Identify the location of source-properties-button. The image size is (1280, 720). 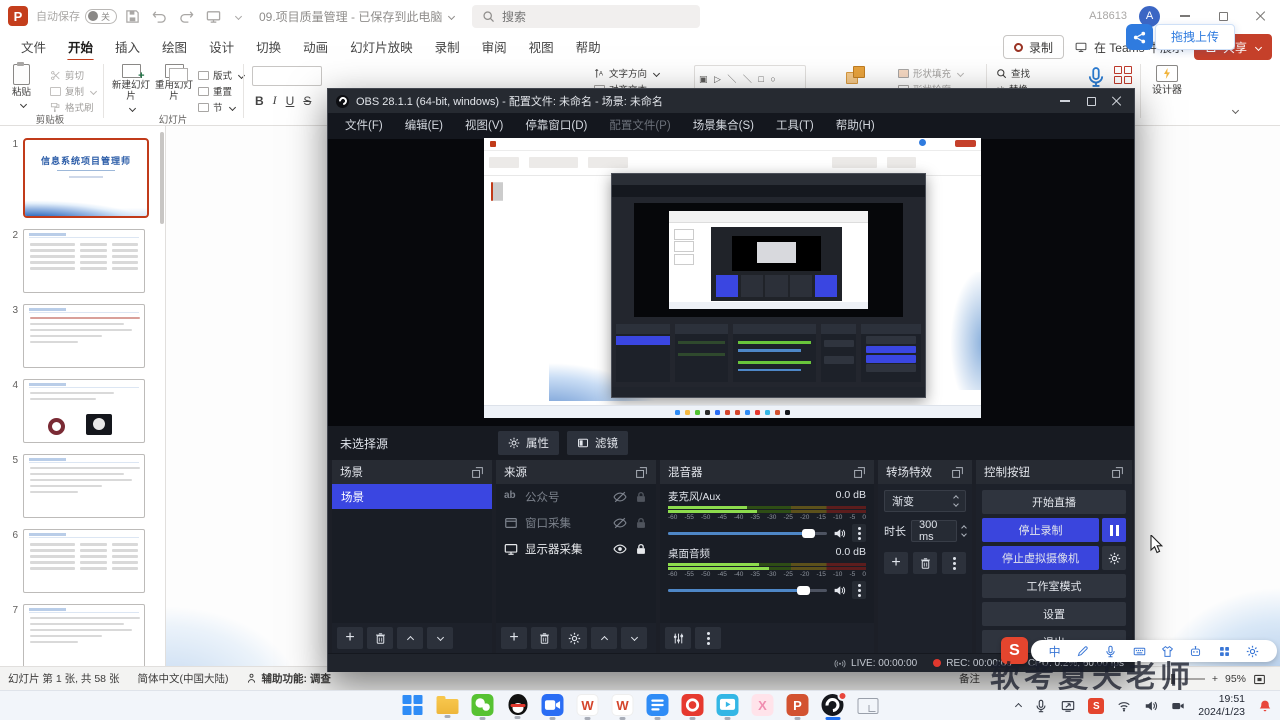
(574, 638).